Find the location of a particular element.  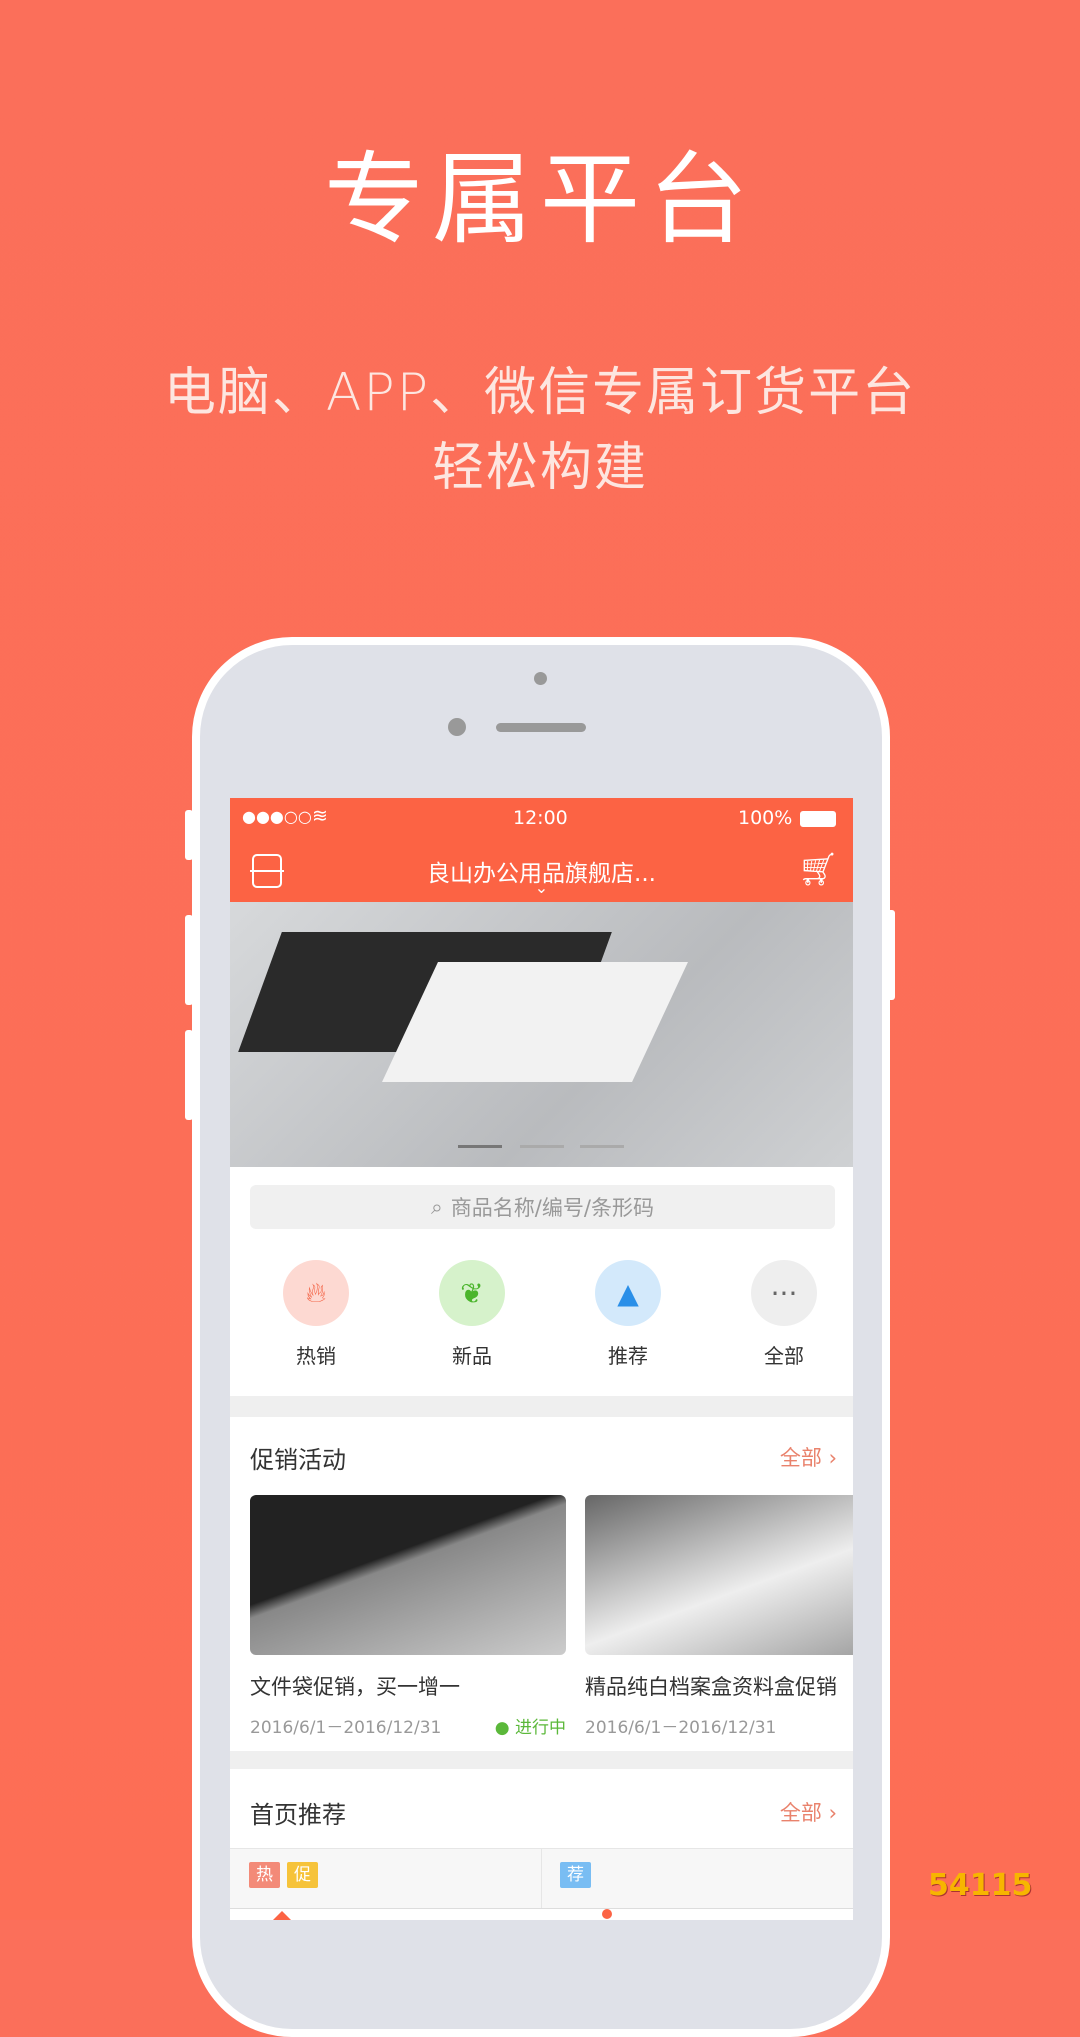

search-icon: ⌕ is located at coordinates (437, 1206).